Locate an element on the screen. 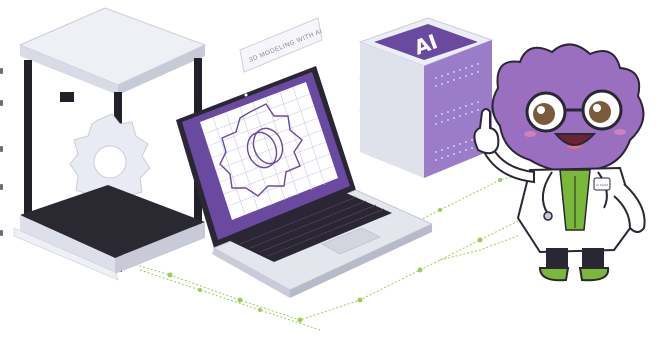  server-icon: AI is located at coordinates (426, 97).